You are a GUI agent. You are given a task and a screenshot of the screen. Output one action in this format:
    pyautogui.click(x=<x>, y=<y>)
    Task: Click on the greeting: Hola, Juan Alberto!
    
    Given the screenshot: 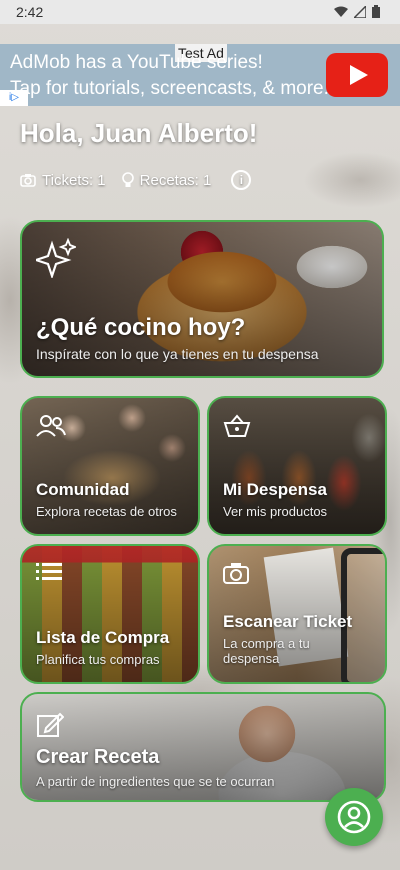 What is the action you would take?
    pyautogui.click(x=139, y=133)
    